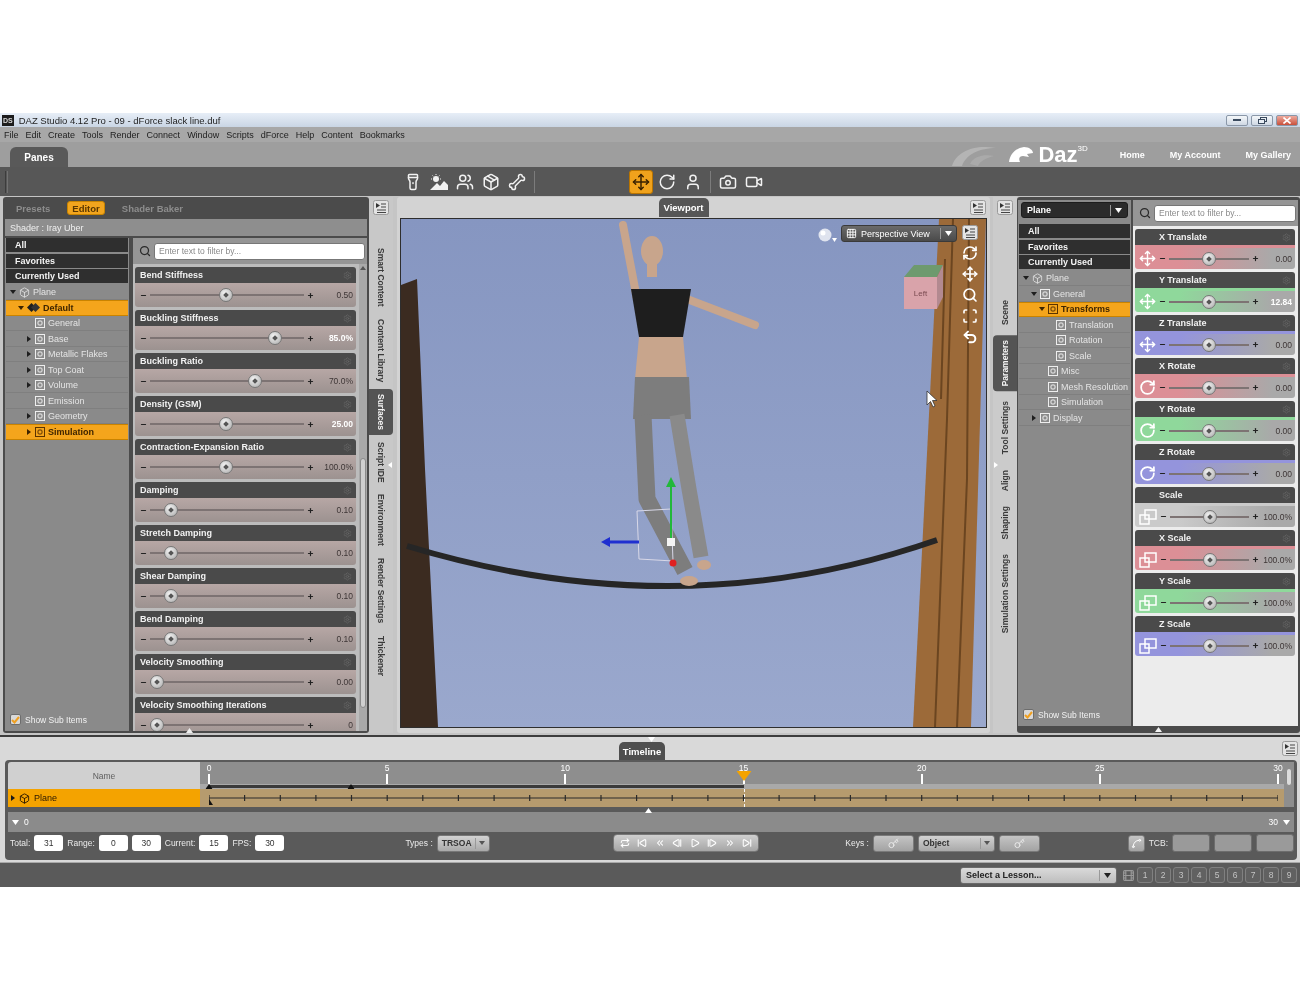  I want to click on menu-item: Edit, so click(33, 134).